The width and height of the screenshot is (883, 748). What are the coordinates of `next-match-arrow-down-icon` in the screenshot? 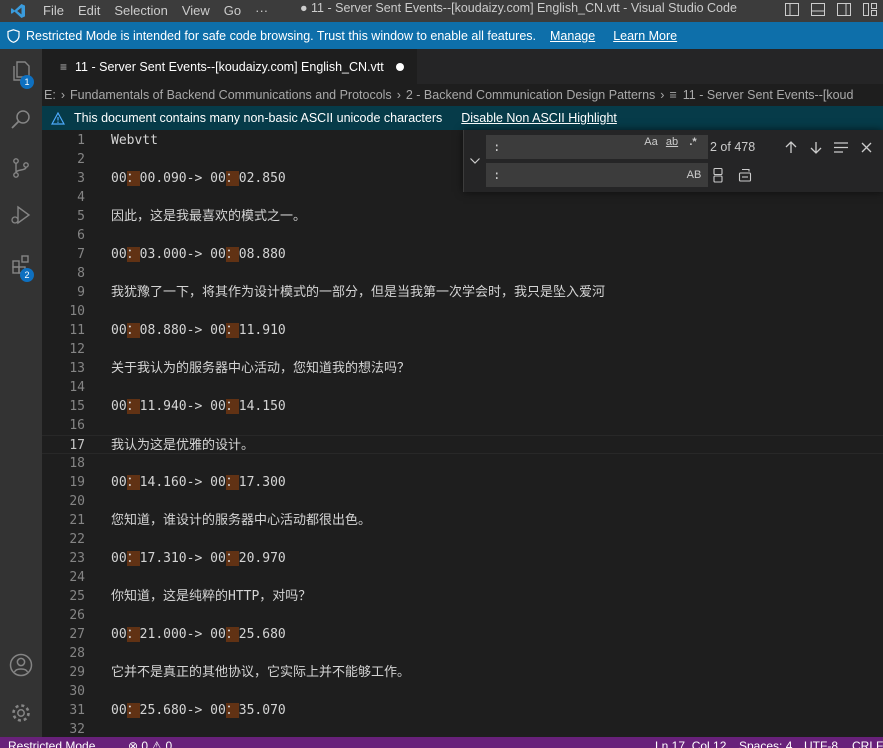 It's located at (816, 147).